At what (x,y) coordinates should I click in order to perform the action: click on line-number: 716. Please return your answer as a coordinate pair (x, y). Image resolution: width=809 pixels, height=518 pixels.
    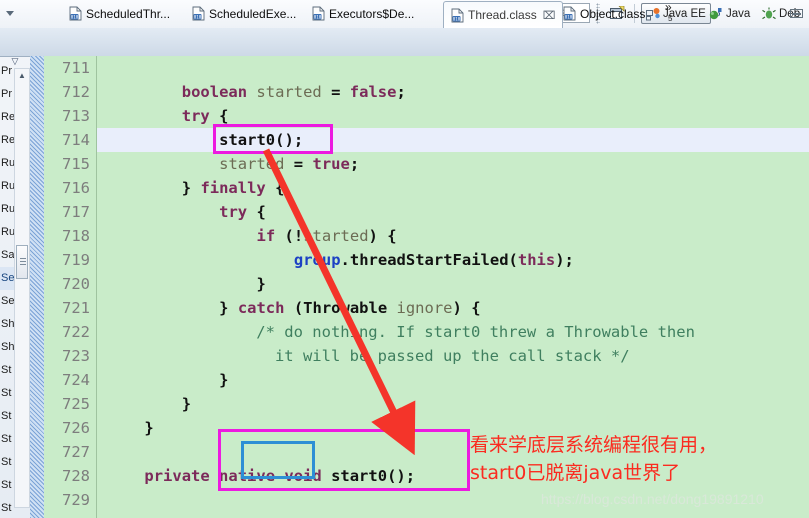
    Looking at the image, I should click on (76, 188).